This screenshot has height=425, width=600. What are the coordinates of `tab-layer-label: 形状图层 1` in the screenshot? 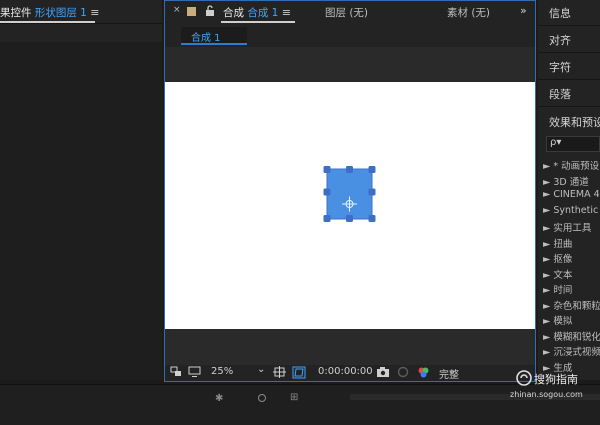 It's located at (60, 13).